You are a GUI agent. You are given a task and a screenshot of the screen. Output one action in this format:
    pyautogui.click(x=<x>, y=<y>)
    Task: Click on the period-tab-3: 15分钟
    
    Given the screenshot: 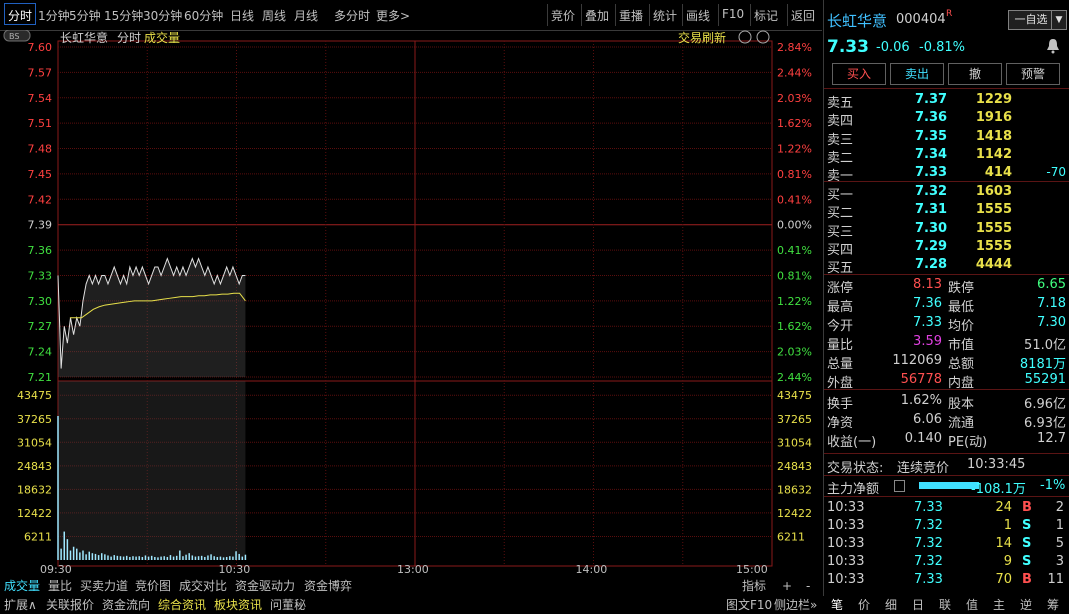 What is the action you would take?
    pyautogui.click(x=123, y=15)
    